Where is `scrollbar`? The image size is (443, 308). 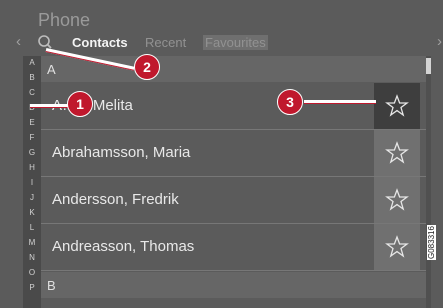
scrollbar is located at coordinates (428, 182).